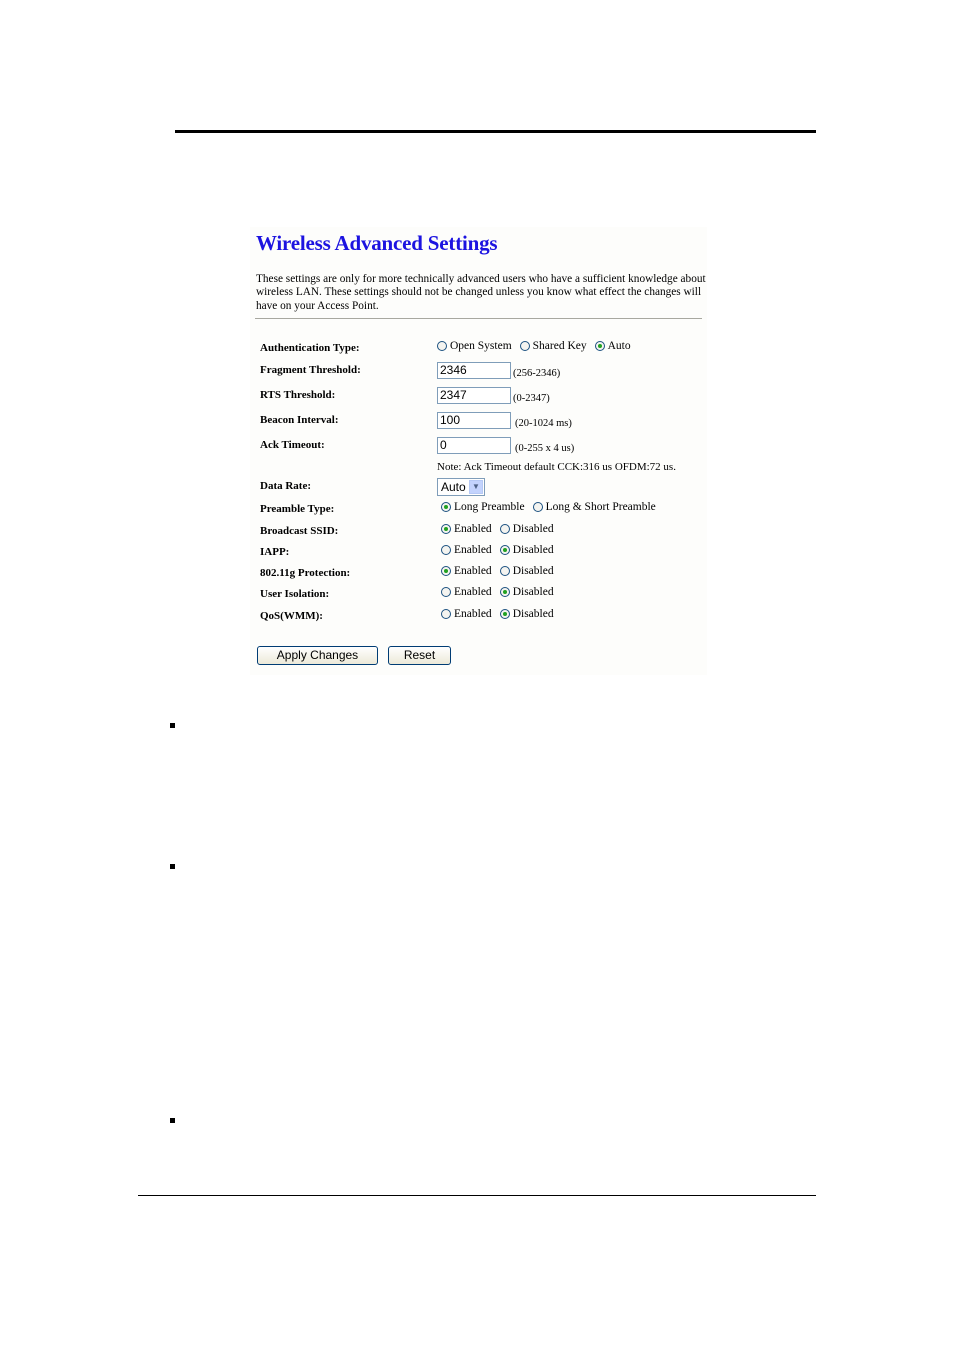 This screenshot has height=1350, width=954. Describe the element at coordinates (474, 370) in the screenshot. I see `fragment-threshold-input: 2346` at that location.